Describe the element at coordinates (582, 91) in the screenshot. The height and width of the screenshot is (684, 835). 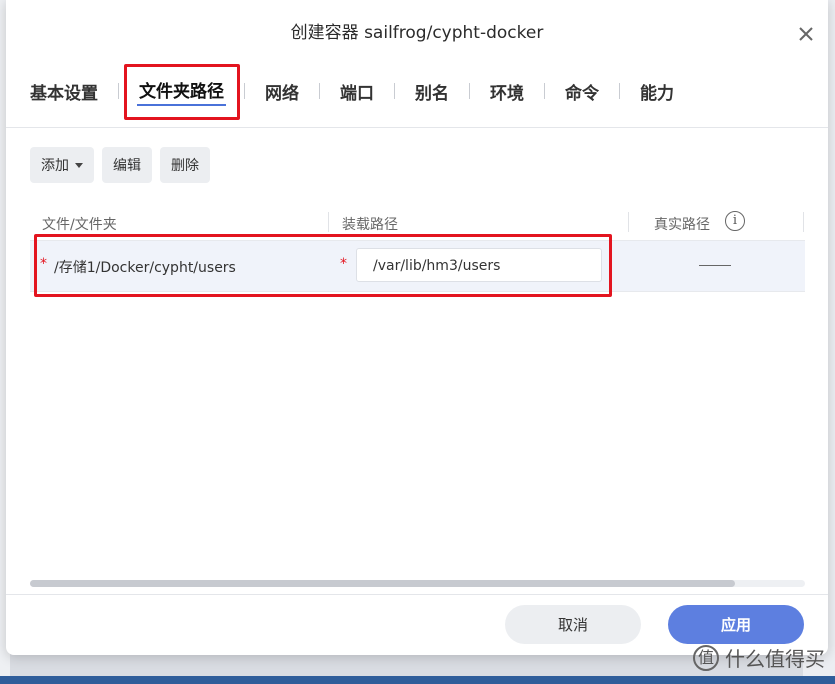
I see `tab-command: 命令` at that location.